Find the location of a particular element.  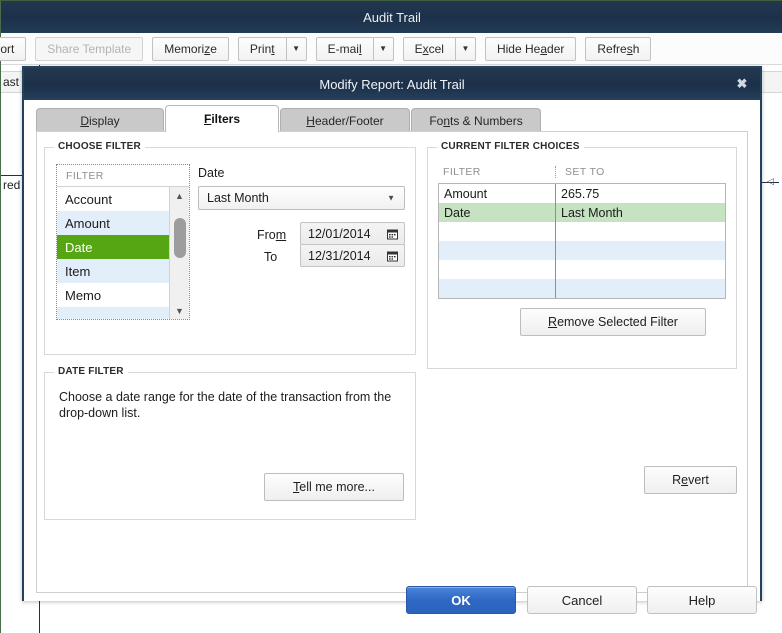

date-field-label: Date is located at coordinates (211, 173).